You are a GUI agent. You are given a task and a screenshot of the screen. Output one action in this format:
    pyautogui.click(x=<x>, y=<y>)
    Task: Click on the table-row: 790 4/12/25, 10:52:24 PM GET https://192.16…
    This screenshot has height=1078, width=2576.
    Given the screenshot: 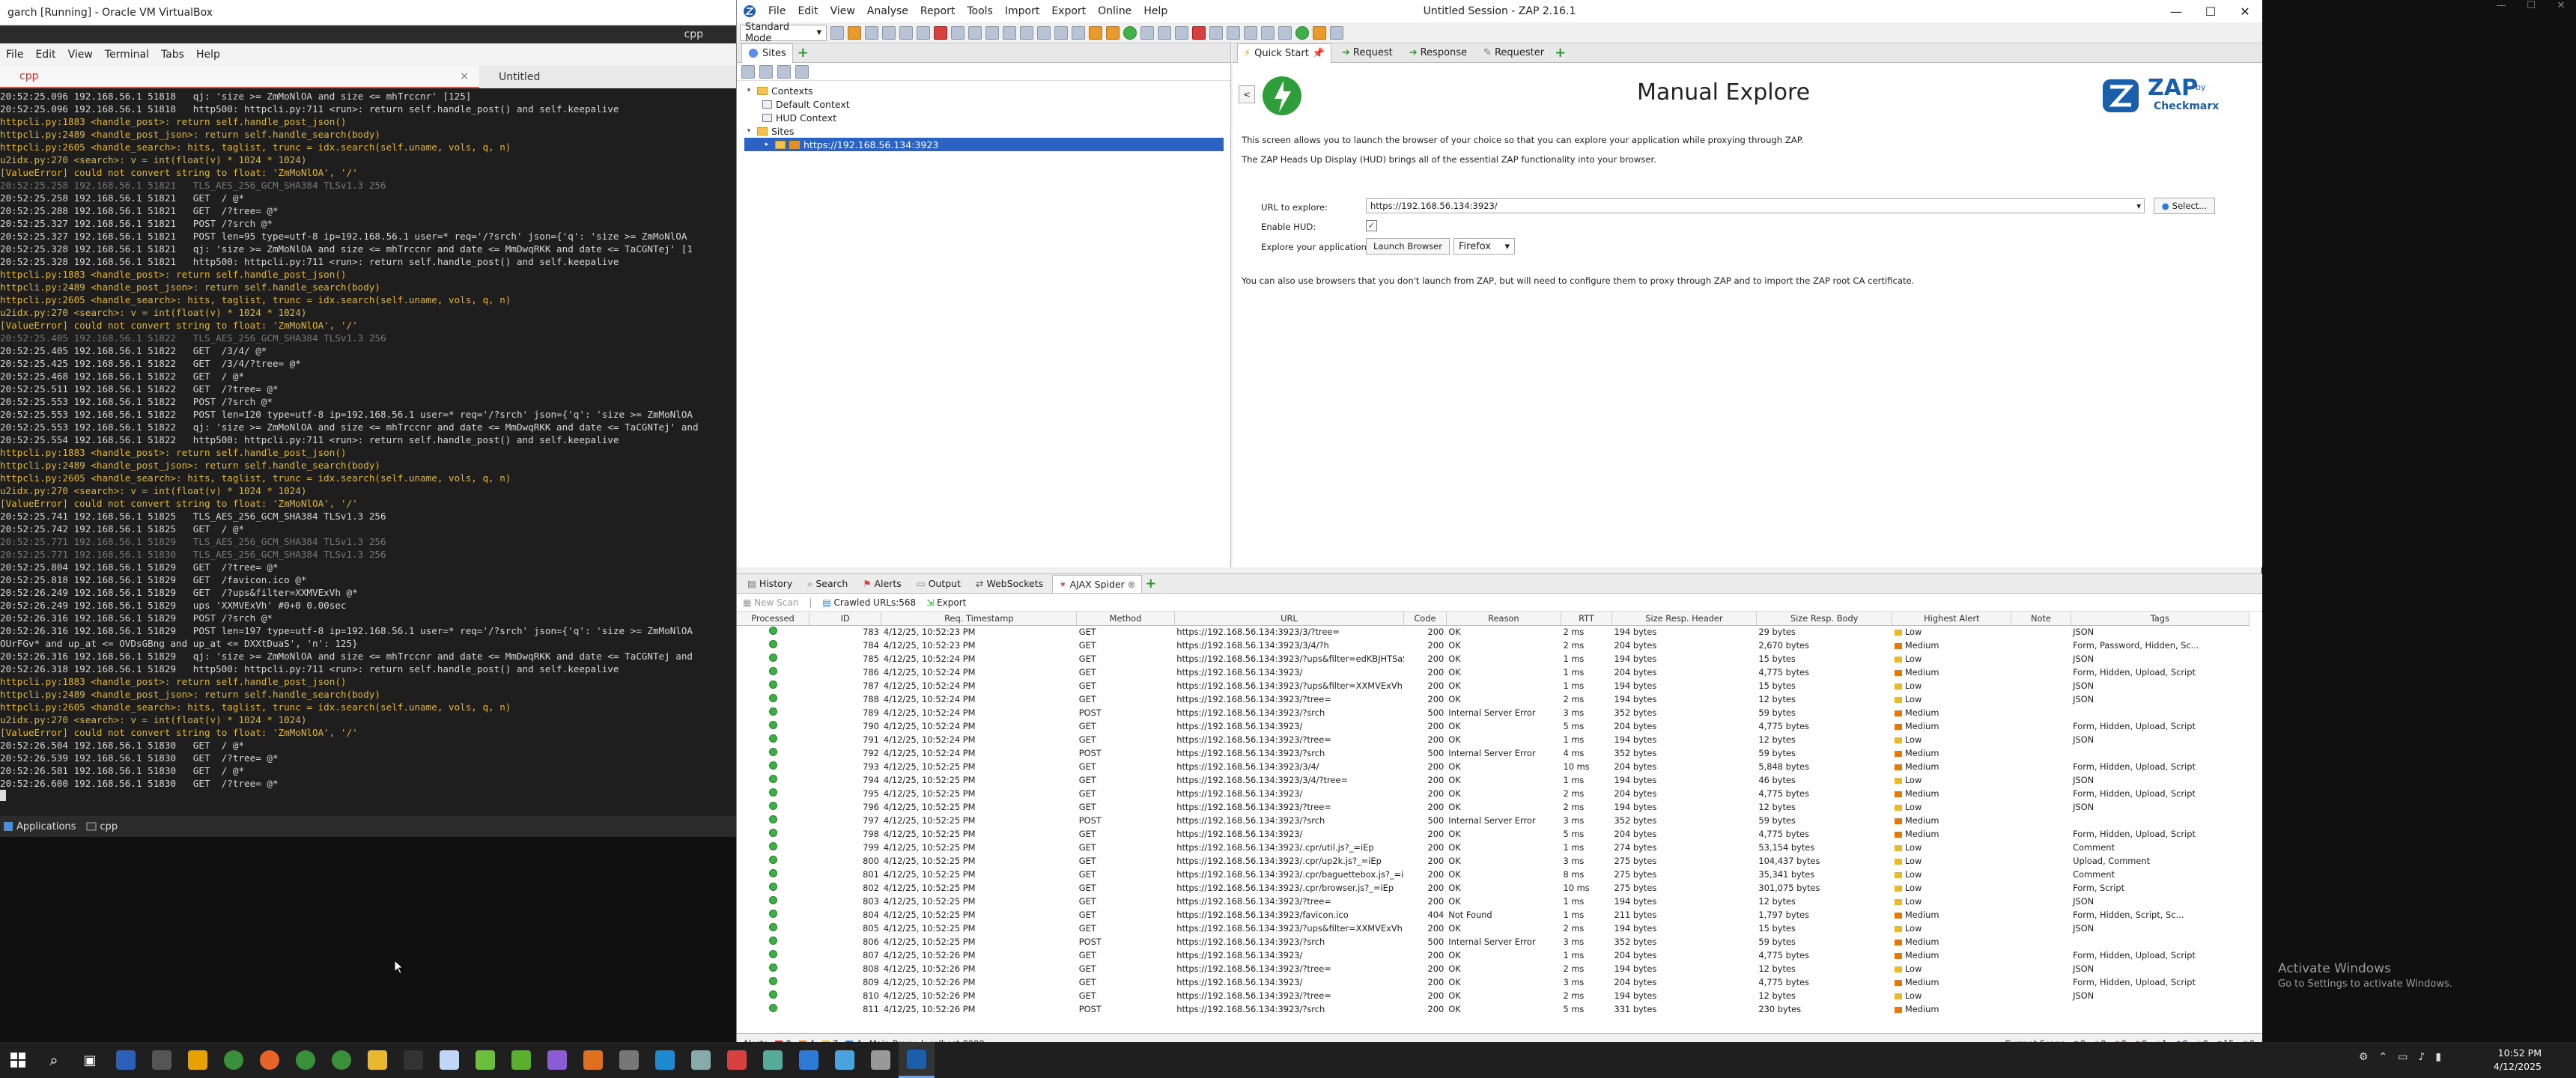 What is the action you would take?
    pyautogui.click(x=1493, y=726)
    